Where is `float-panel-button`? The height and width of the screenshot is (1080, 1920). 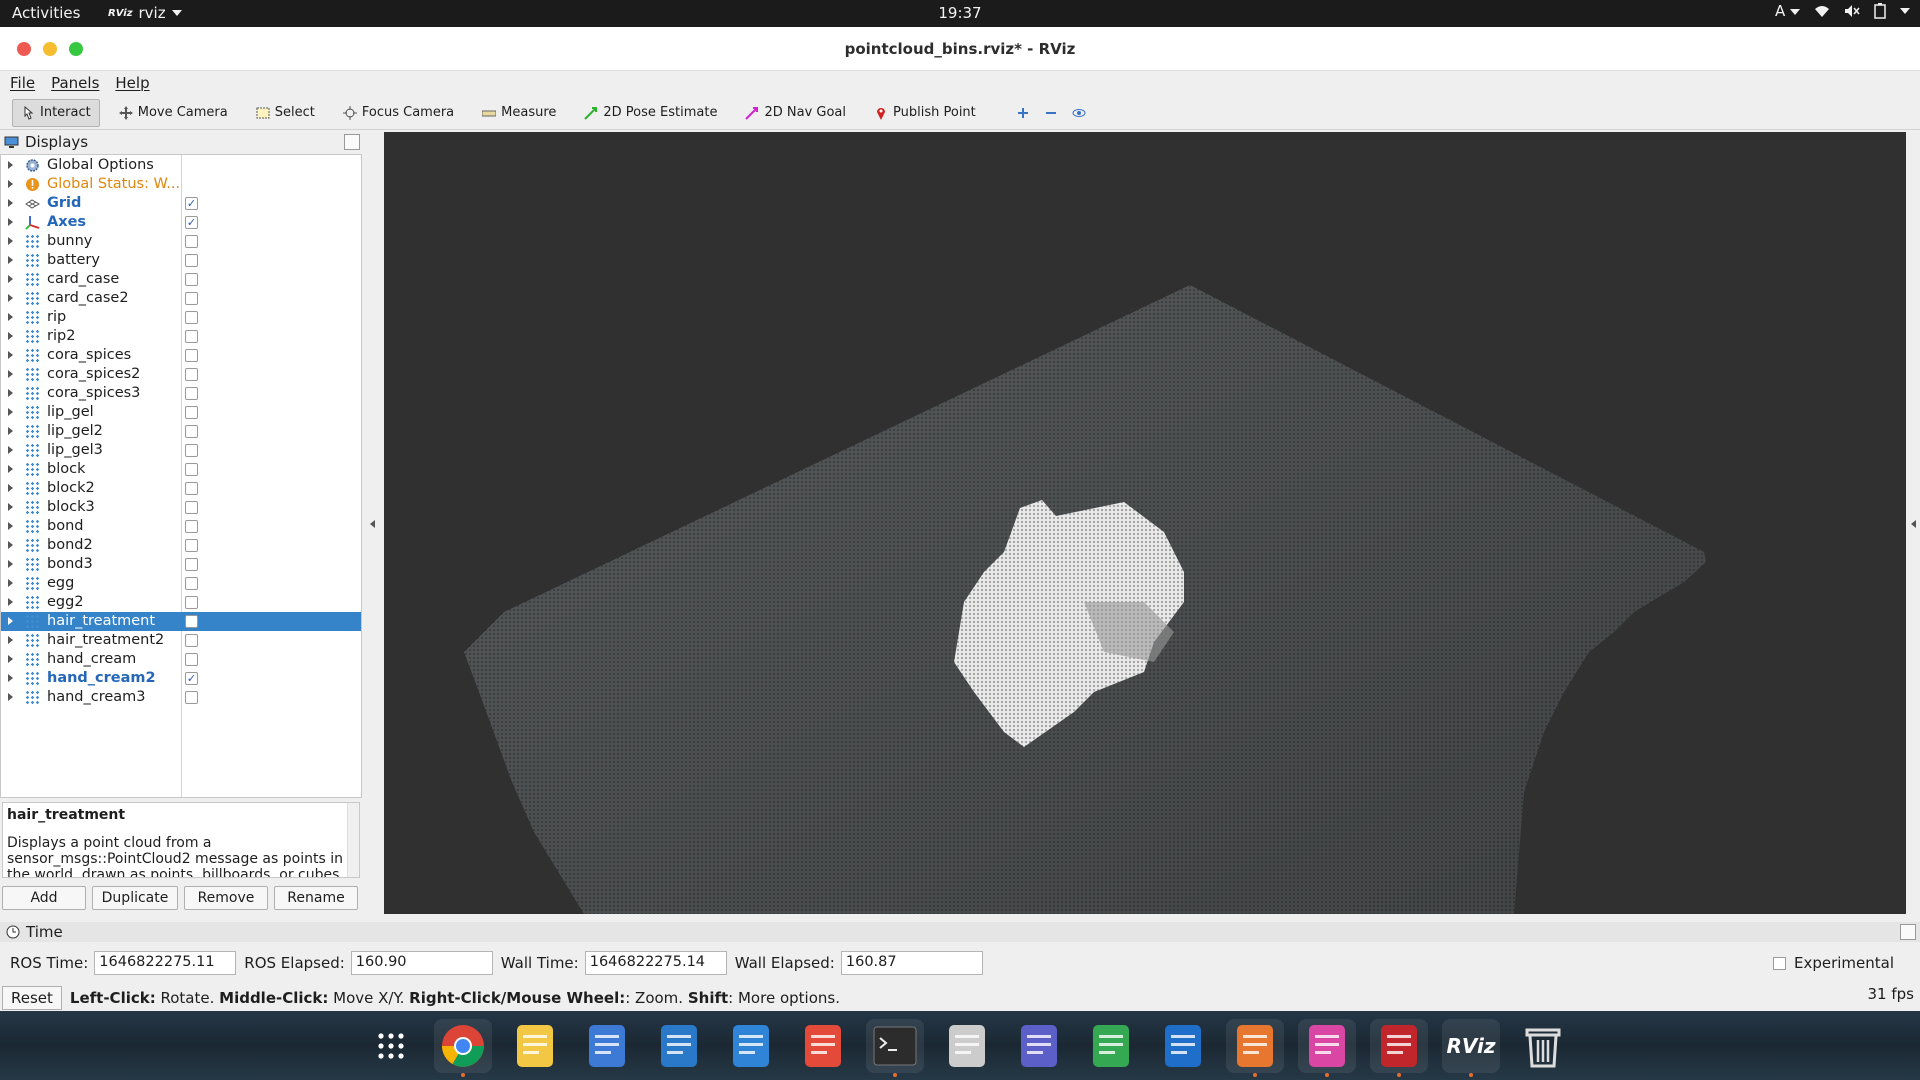
float-panel-button is located at coordinates (352, 142).